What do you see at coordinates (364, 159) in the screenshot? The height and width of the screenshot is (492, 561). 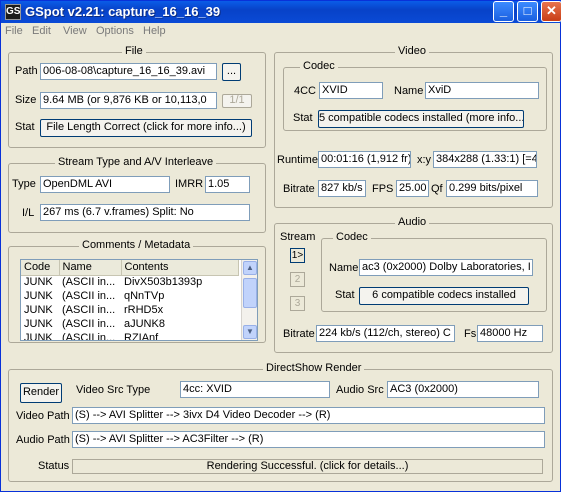 I see `runtime-field: 00:01:16 (1,912 fr)` at bounding box center [364, 159].